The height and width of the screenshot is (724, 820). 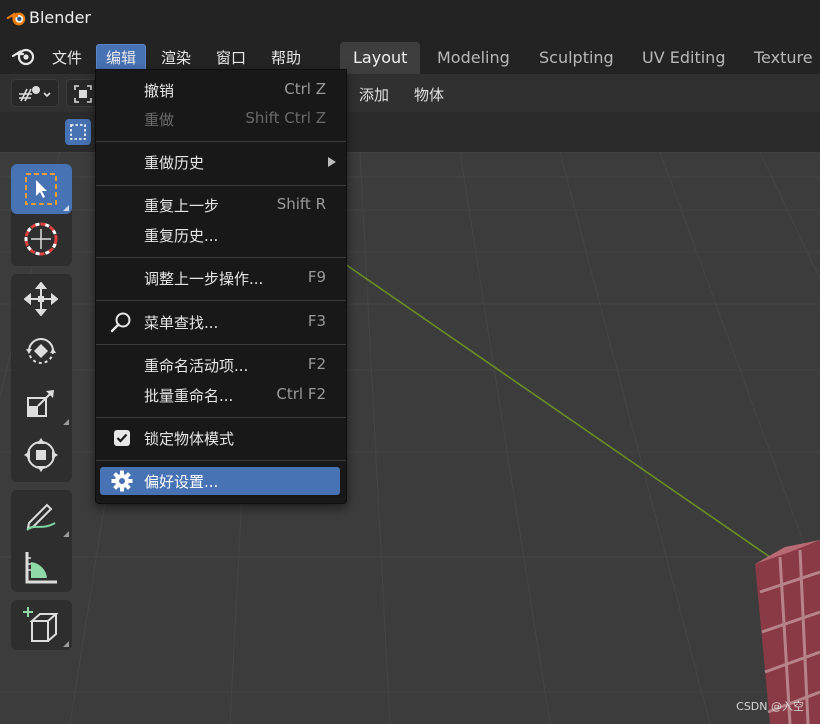 What do you see at coordinates (410, 18) in the screenshot?
I see `title-bar: Blender` at bounding box center [410, 18].